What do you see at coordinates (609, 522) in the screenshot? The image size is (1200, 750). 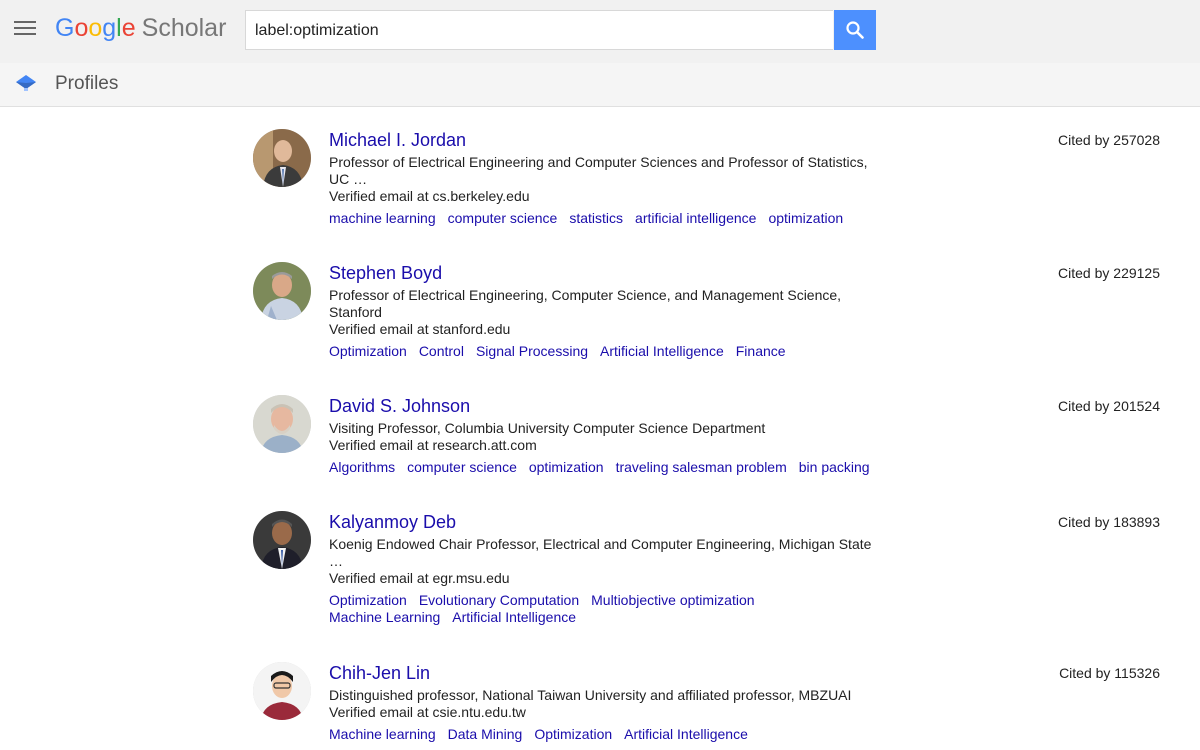 I see `profile-name-link: Kalyanmoy Deb` at bounding box center [609, 522].